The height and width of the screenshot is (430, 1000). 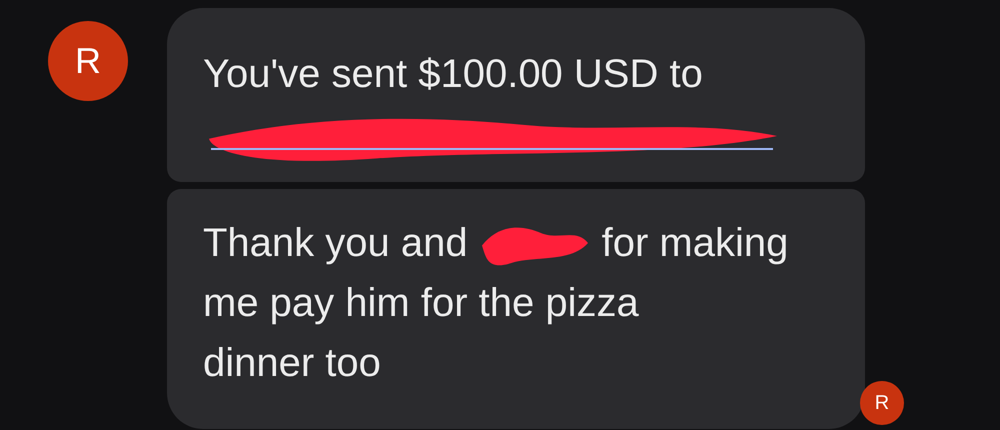 What do you see at coordinates (453, 74) in the screenshot?
I see `message-text: You've sent $100.00 USD to` at bounding box center [453, 74].